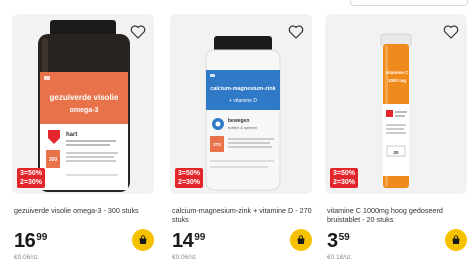 The height and width of the screenshot is (267, 475). I want to click on product-price: 3 59, so click(338, 241).